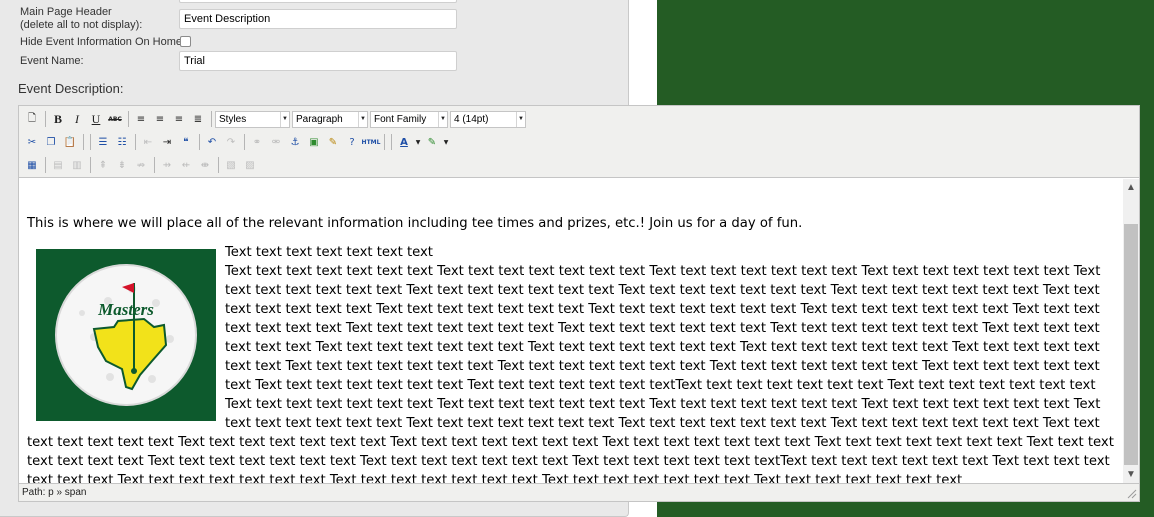 The width and height of the screenshot is (1154, 517). I want to click on html-source-button: HTML, so click(371, 142).